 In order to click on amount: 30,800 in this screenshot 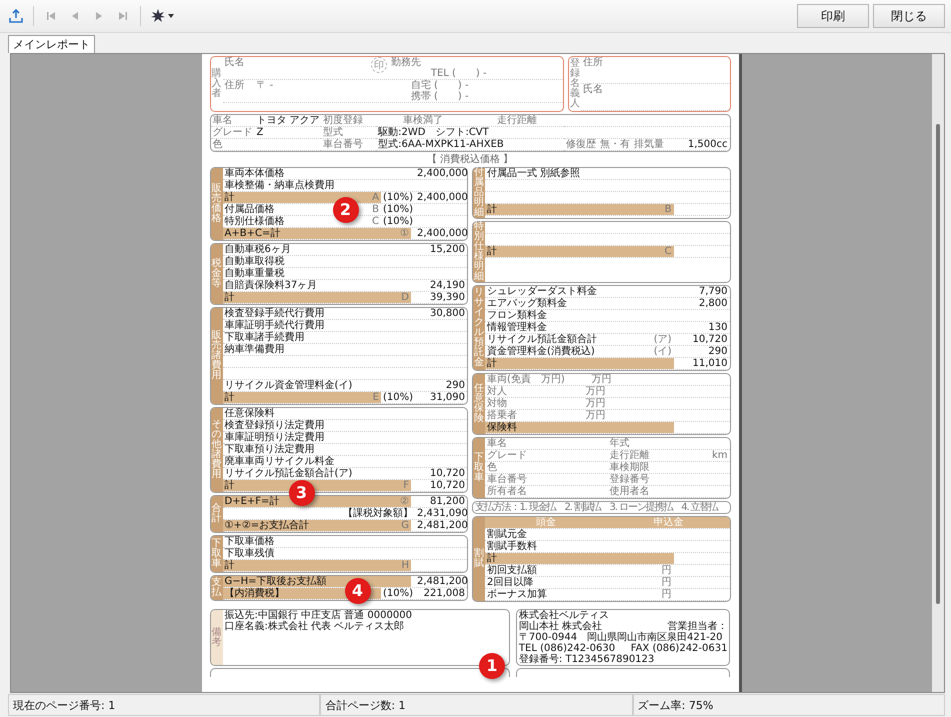, I will do `click(447, 313)`.